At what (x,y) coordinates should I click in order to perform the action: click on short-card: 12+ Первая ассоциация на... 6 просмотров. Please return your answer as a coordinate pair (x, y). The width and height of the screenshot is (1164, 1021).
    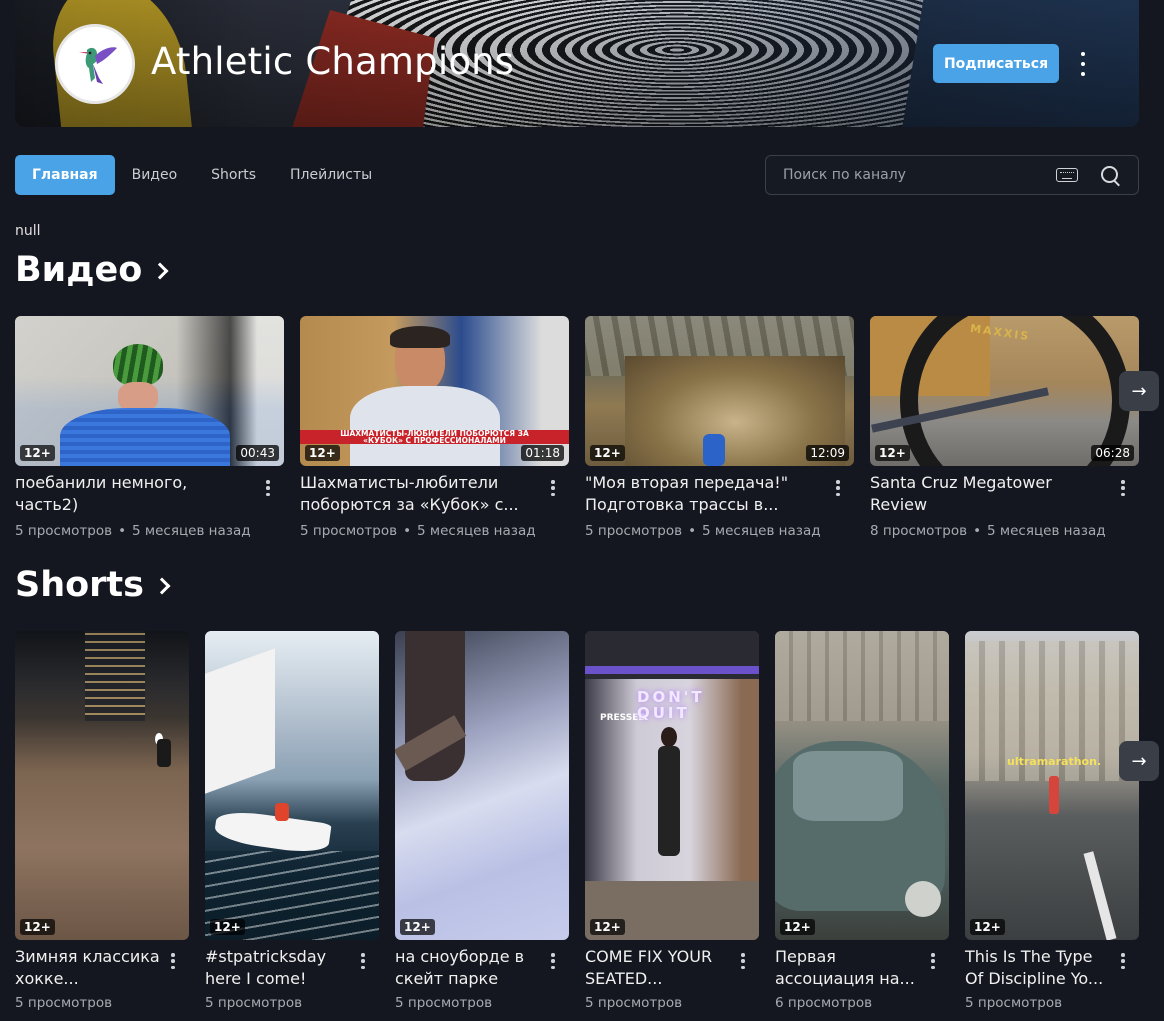
    Looking at the image, I should click on (862, 821).